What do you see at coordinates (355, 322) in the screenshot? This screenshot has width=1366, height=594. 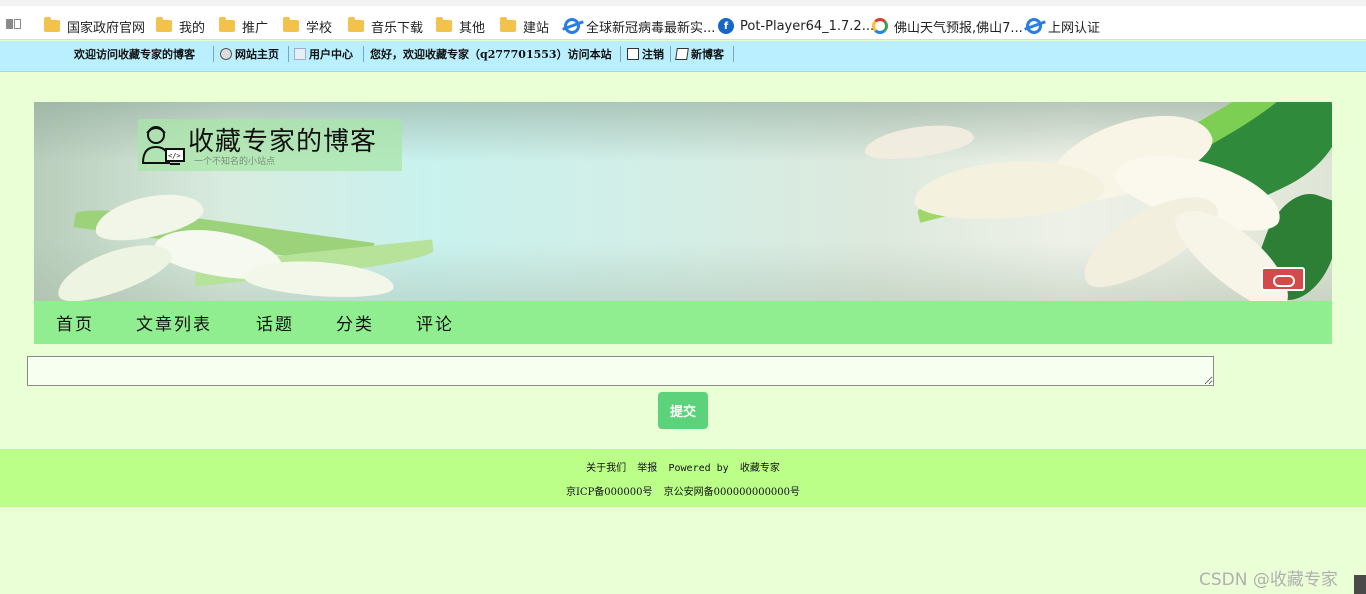 I see `nav-item-categories: 分类` at bounding box center [355, 322].